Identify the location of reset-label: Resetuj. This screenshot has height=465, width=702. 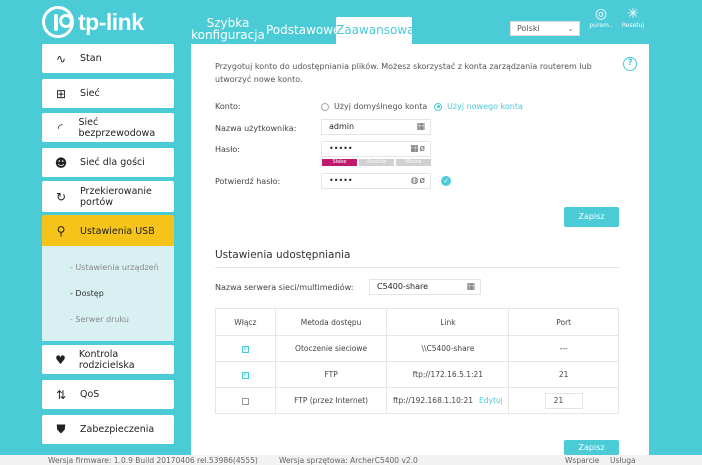
(633, 25).